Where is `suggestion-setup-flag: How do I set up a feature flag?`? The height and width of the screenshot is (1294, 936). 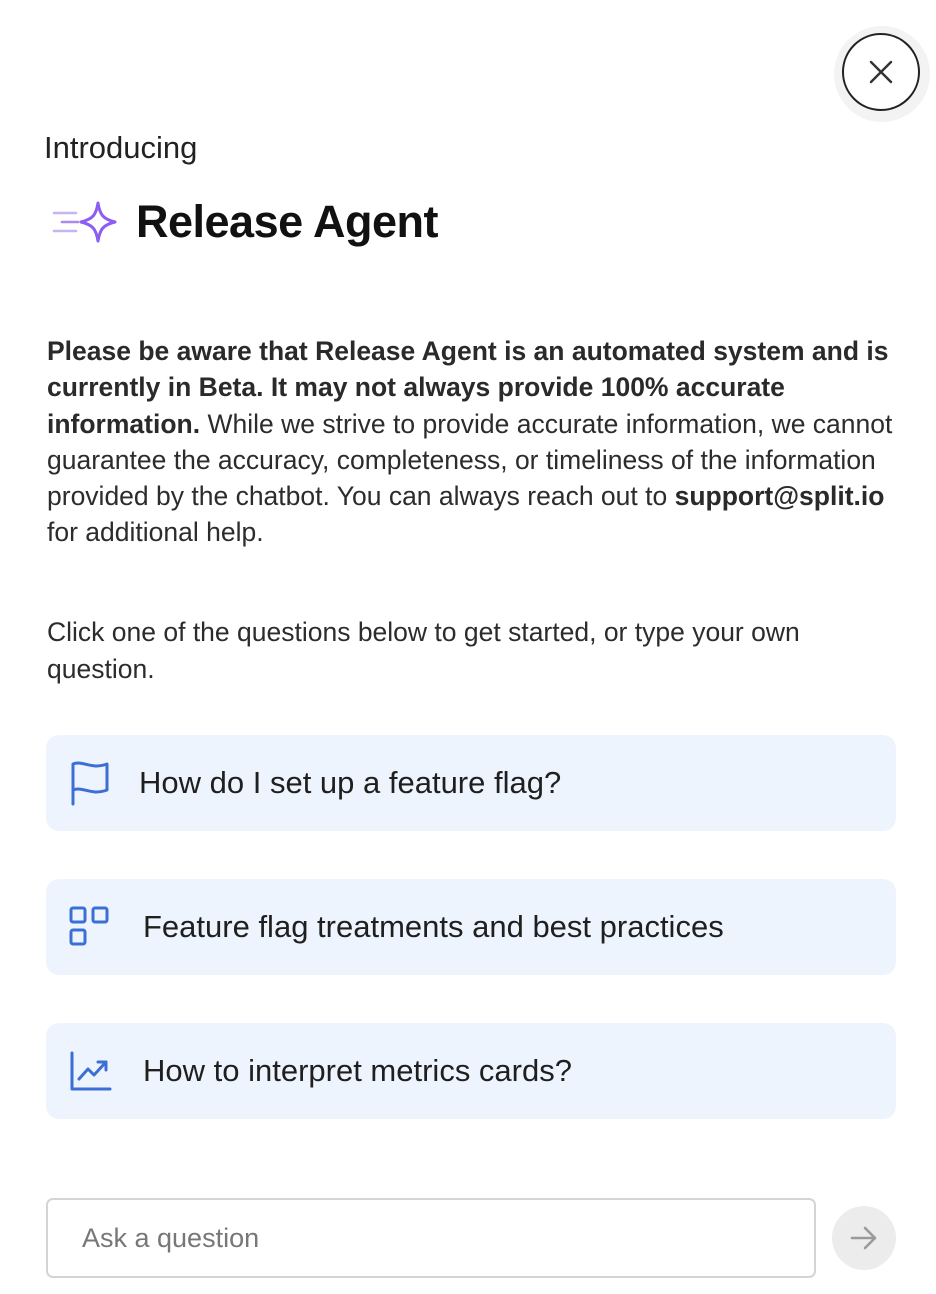 suggestion-setup-flag: How do I set up a feature flag? is located at coordinates (471, 783).